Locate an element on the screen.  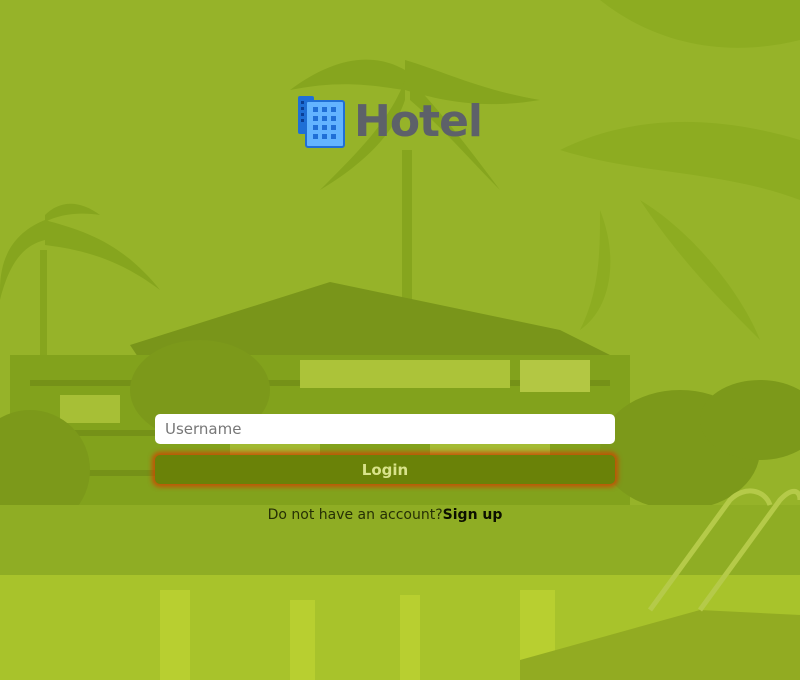
brand-title: Hotel is located at coordinates (418, 121).